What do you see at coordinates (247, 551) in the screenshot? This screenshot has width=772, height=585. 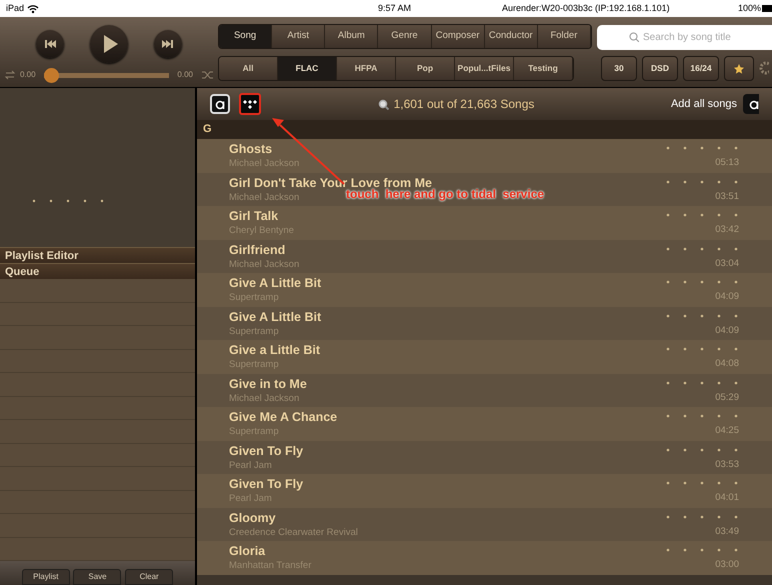 I see `song-title: Gloria` at bounding box center [247, 551].